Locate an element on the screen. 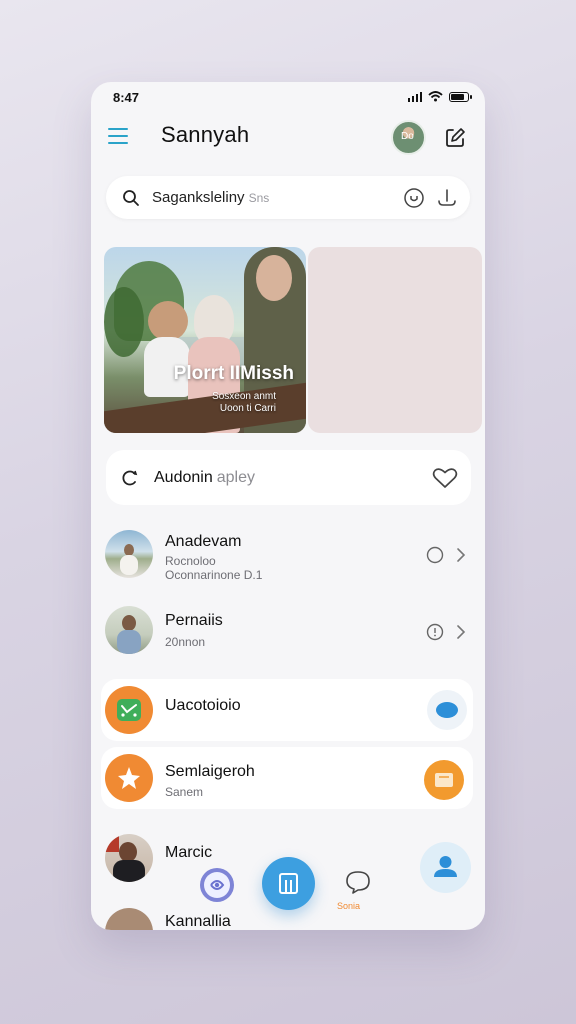 The height and width of the screenshot is (1024, 576). home-button is located at coordinates (288, 883).